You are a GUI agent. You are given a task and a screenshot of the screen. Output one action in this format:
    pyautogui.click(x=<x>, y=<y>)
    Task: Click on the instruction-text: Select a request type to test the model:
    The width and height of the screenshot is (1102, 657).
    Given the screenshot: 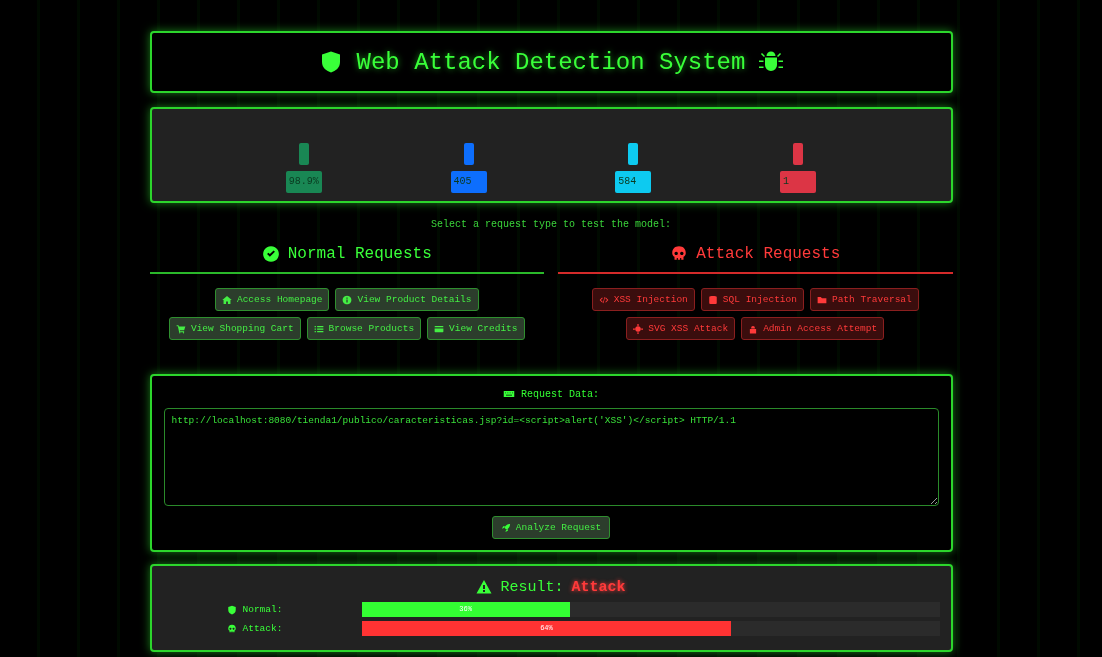 What is the action you would take?
    pyautogui.click(x=550, y=224)
    